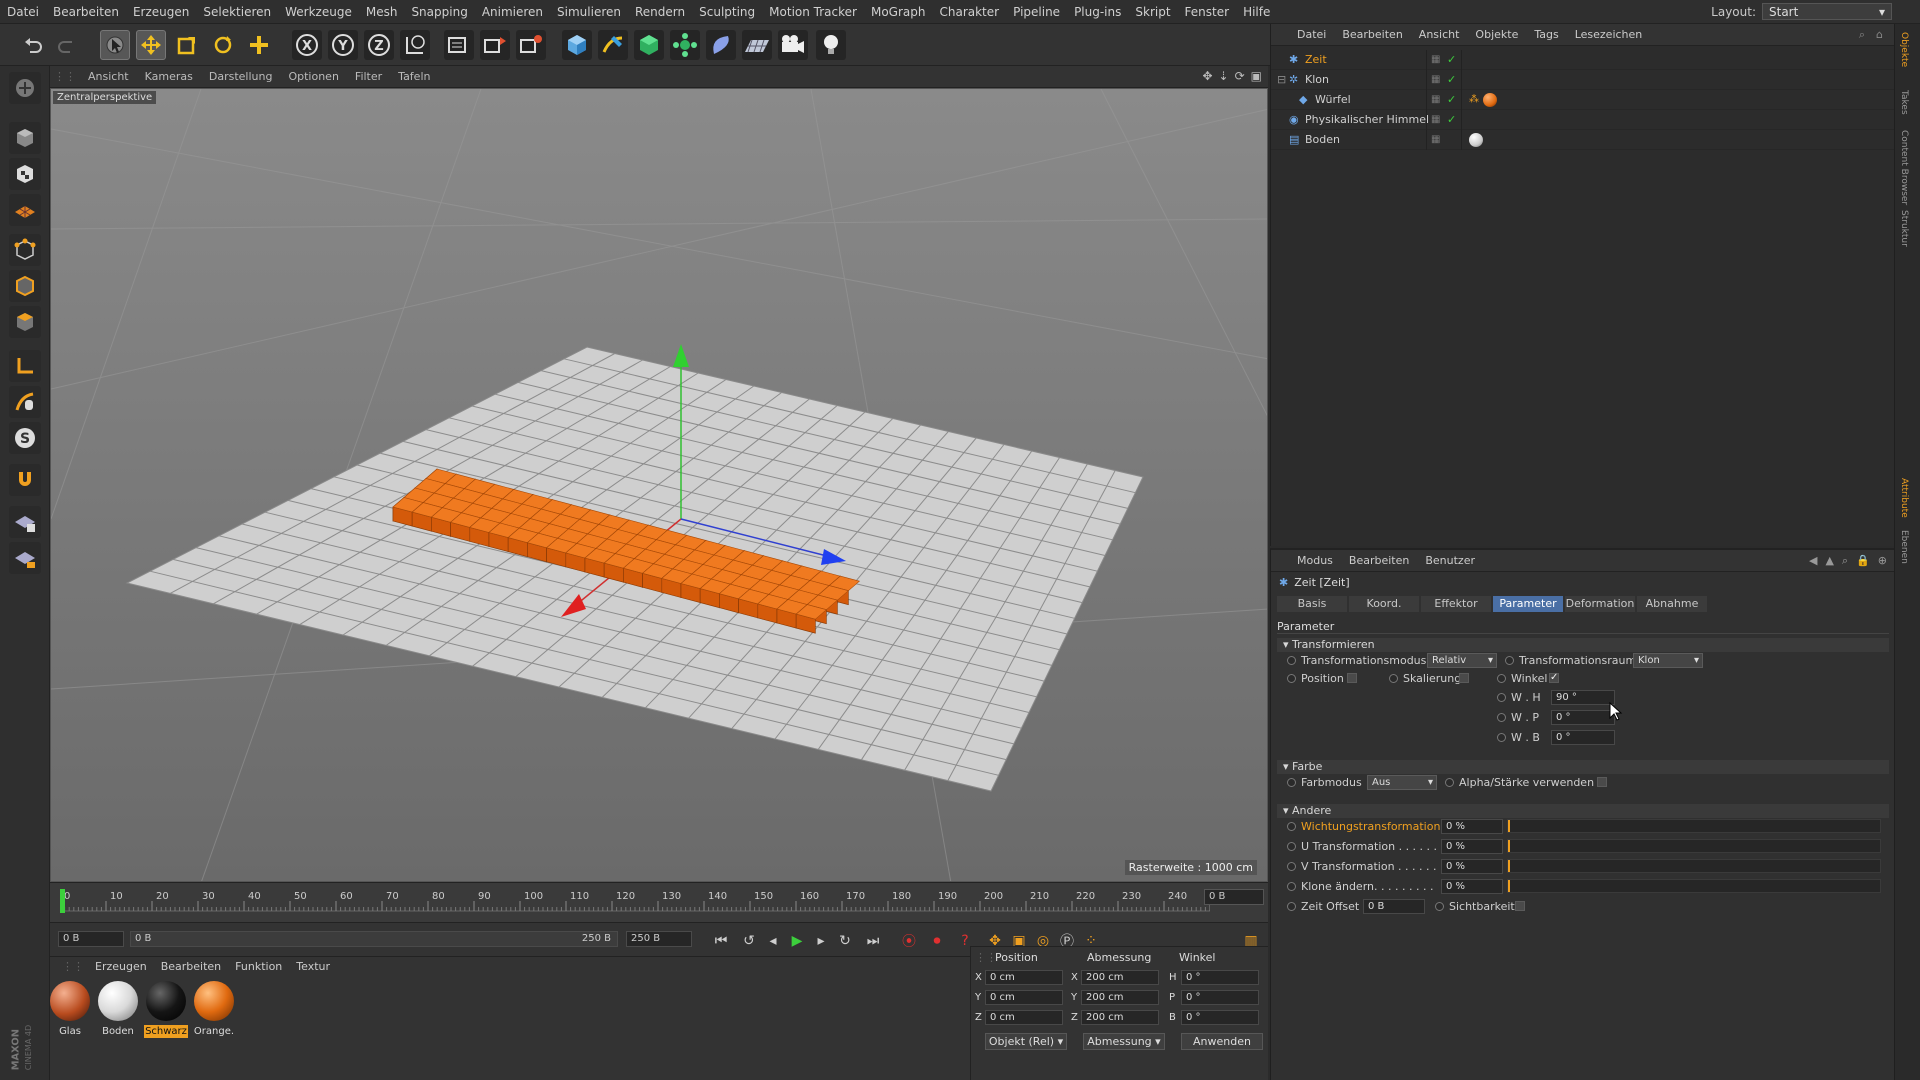 Image resolution: width=1920 pixels, height=1080 pixels. What do you see at coordinates (531, 45) in the screenshot?
I see `render-settings-button` at bounding box center [531, 45].